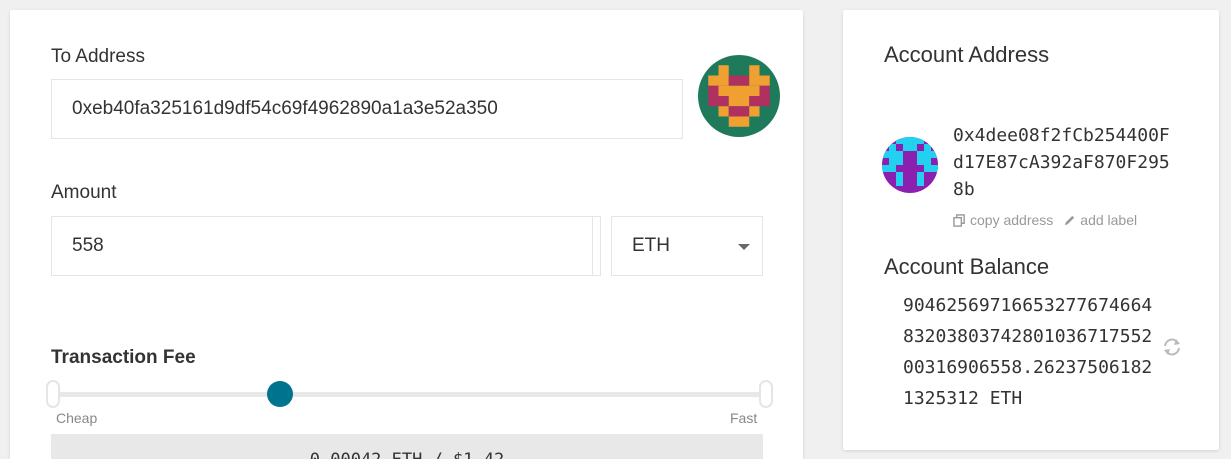 The image size is (1231, 459). I want to click on account-balance-title: Account Balance, so click(967, 266).